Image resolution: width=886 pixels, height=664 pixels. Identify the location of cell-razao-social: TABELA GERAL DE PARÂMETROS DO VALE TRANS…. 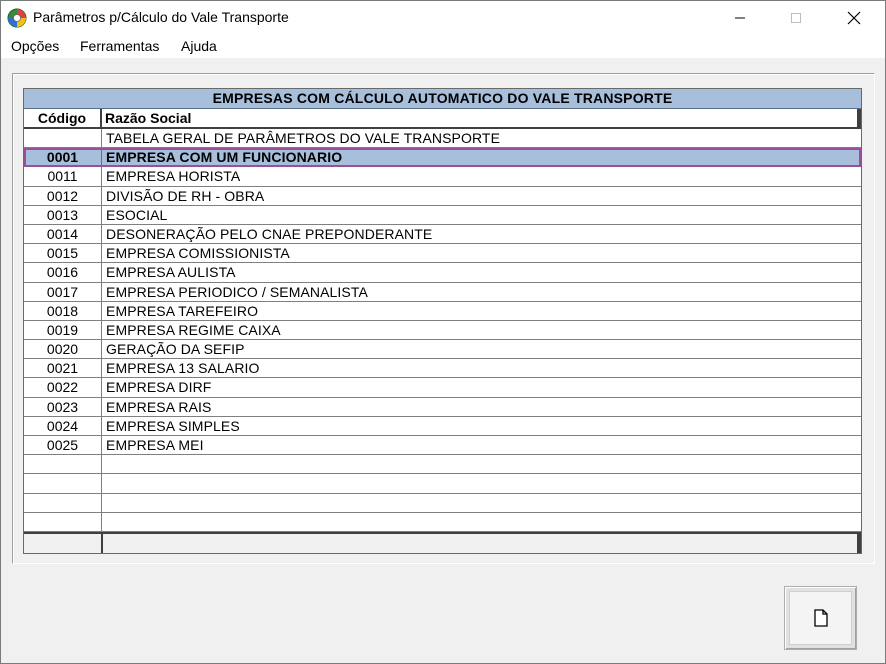
(303, 138).